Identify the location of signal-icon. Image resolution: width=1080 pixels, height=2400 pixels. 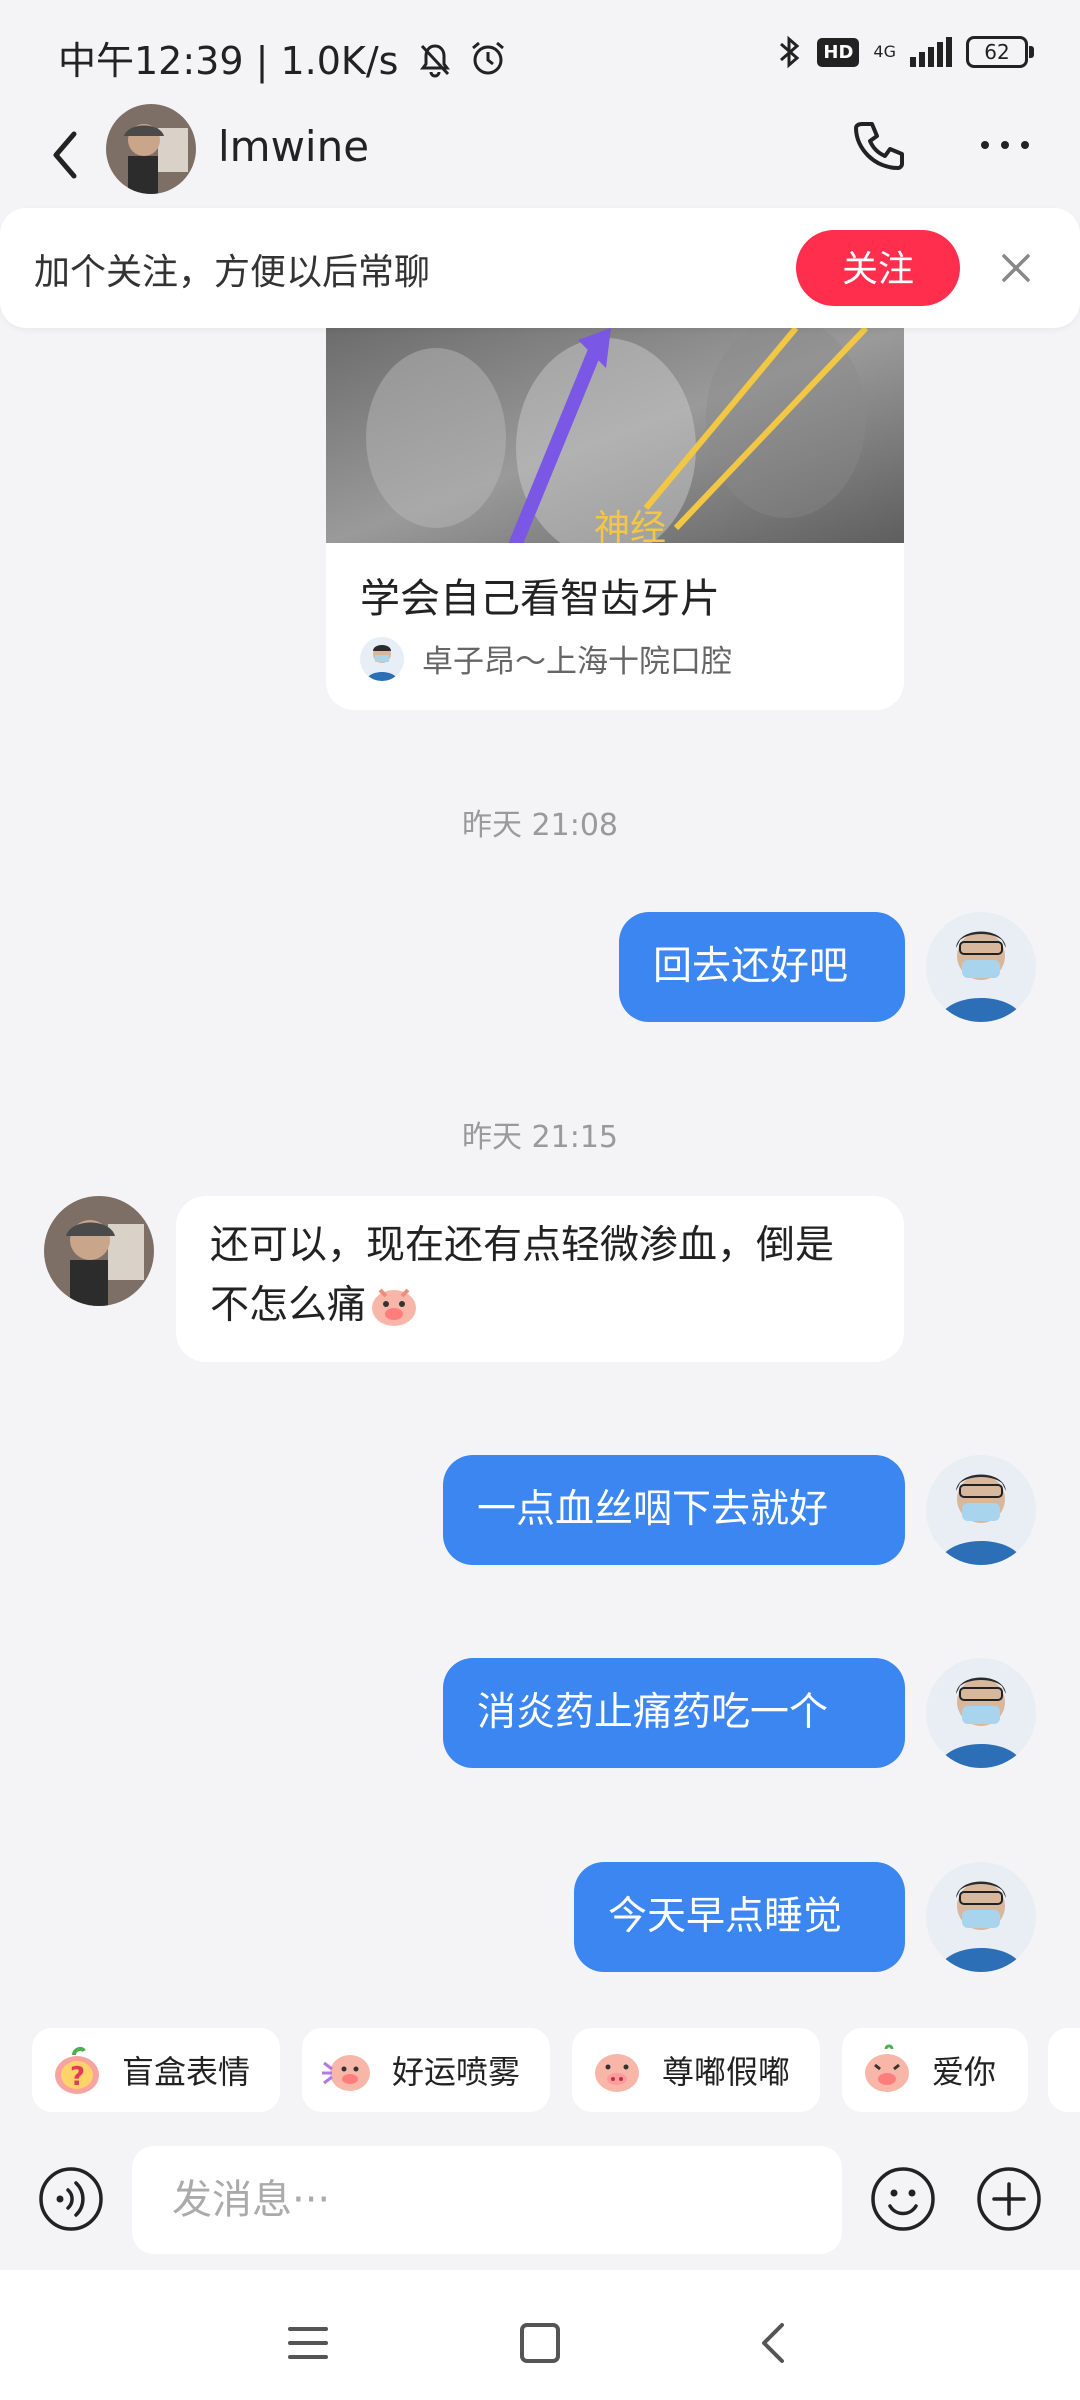
(931, 52).